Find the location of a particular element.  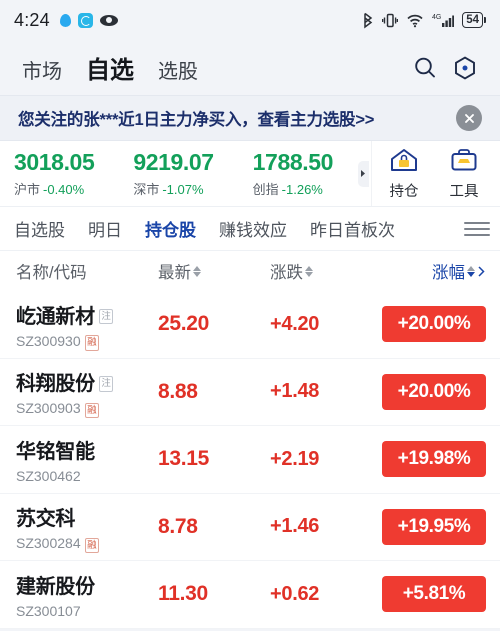

stock-code: SZ300284 is located at coordinates (48, 543).